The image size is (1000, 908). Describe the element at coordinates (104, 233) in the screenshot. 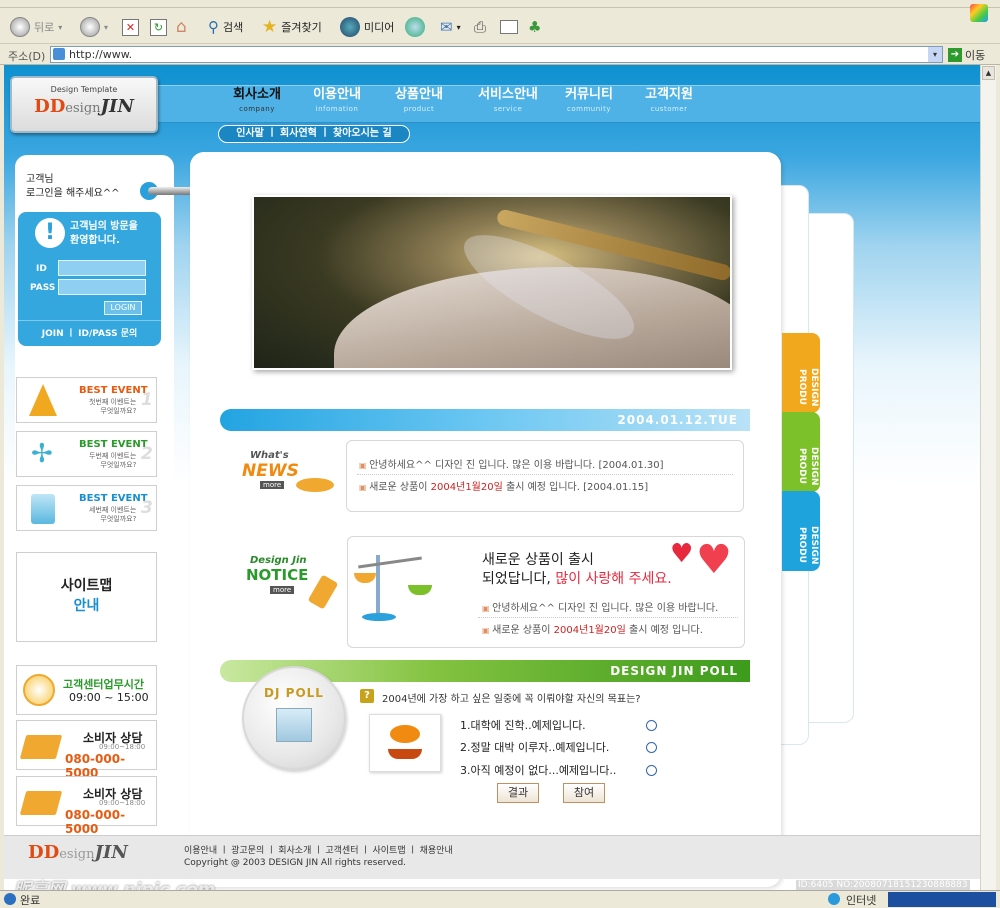

I see `welcome-text: 고객님의 방문을 환영합니다.` at that location.